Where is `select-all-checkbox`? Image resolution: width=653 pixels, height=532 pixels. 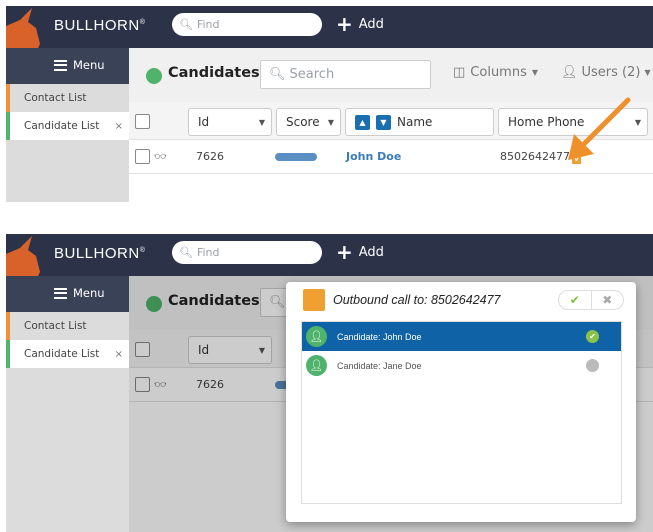 select-all-checkbox is located at coordinates (142, 121).